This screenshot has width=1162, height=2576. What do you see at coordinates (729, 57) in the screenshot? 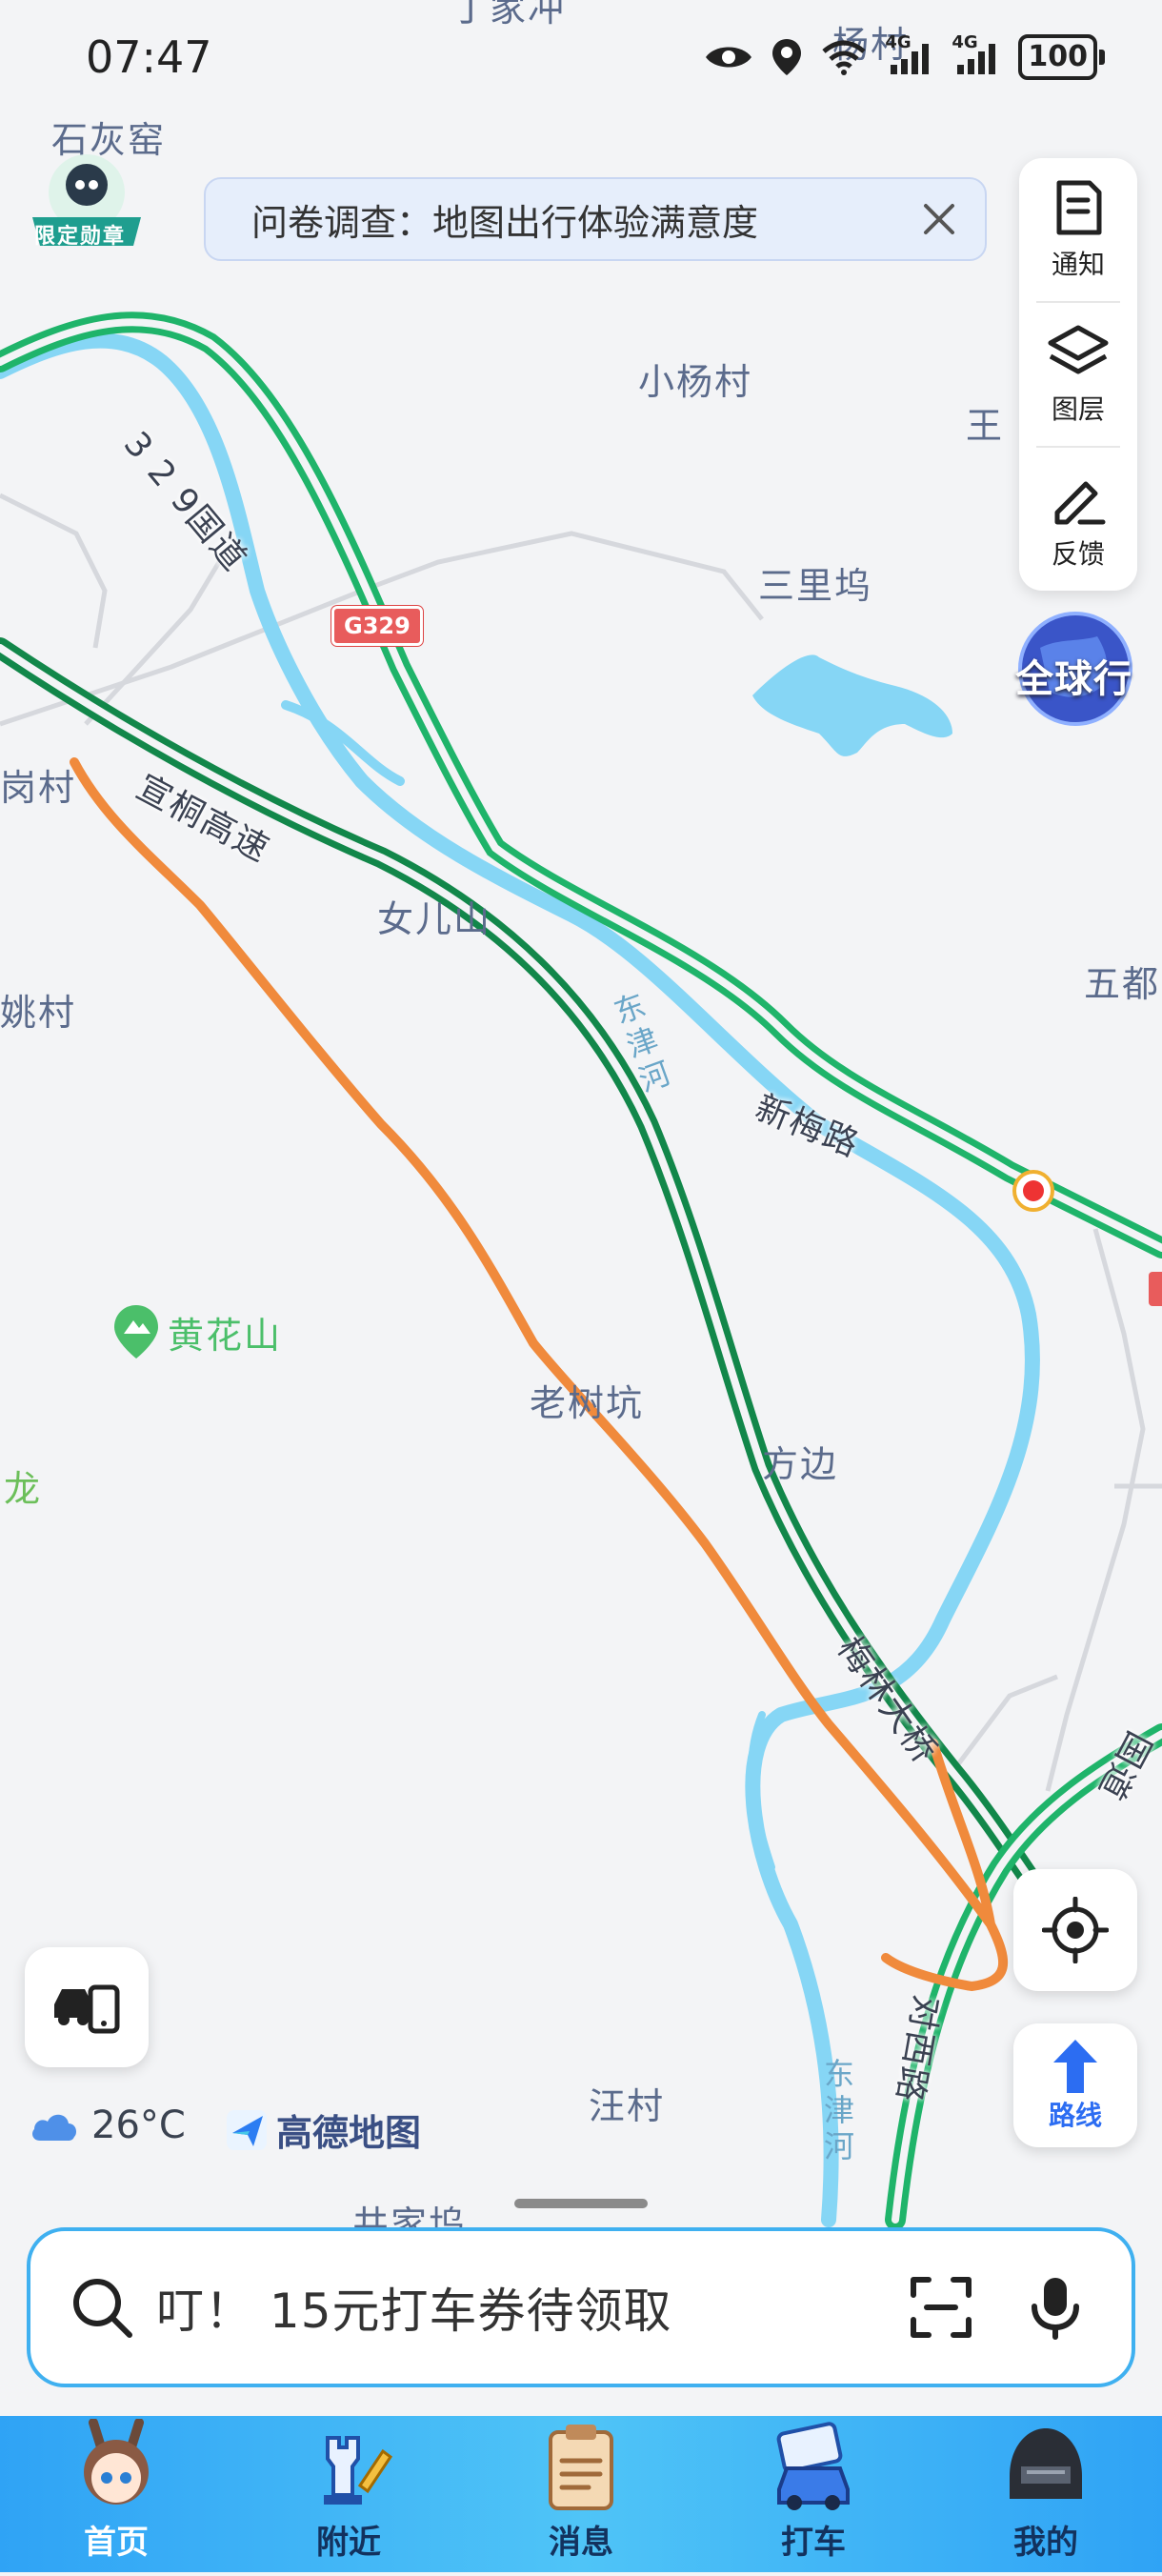
I see `eye-icon` at bounding box center [729, 57].